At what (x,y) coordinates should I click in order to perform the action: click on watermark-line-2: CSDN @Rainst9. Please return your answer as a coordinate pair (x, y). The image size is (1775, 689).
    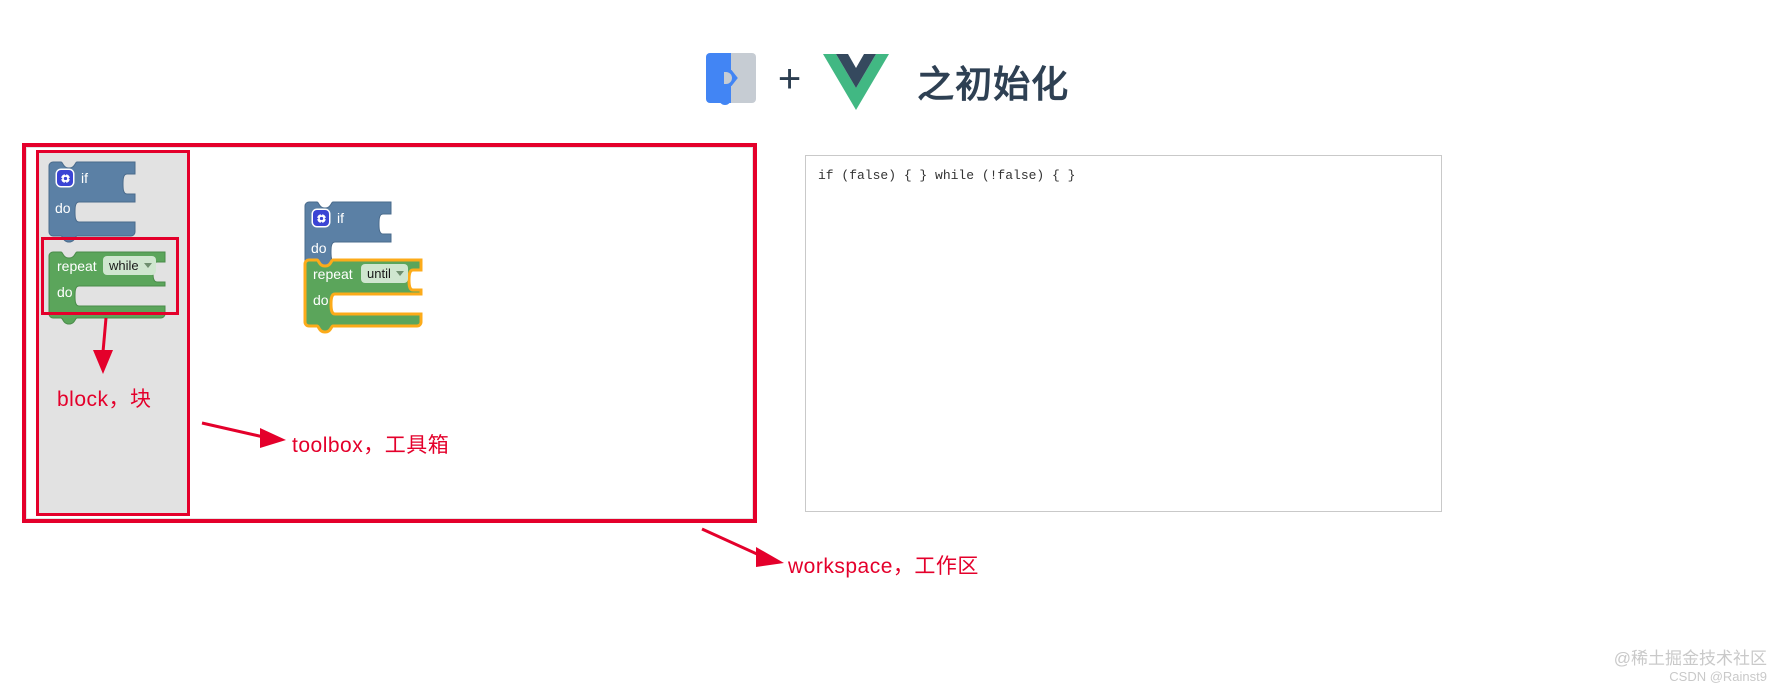
    Looking at the image, I should click on (1718, 676).